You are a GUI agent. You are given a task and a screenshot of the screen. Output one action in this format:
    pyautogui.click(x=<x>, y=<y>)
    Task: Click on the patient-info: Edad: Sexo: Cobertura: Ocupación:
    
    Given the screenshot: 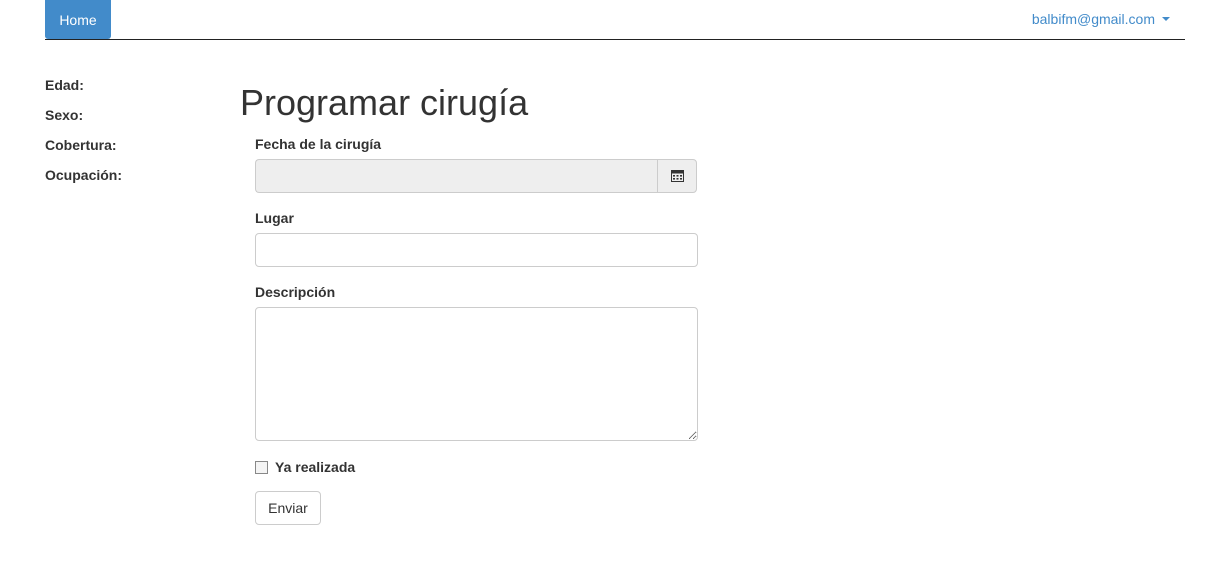 What is the action you would take?
    pyautogui.click(x=83, y=137)
    